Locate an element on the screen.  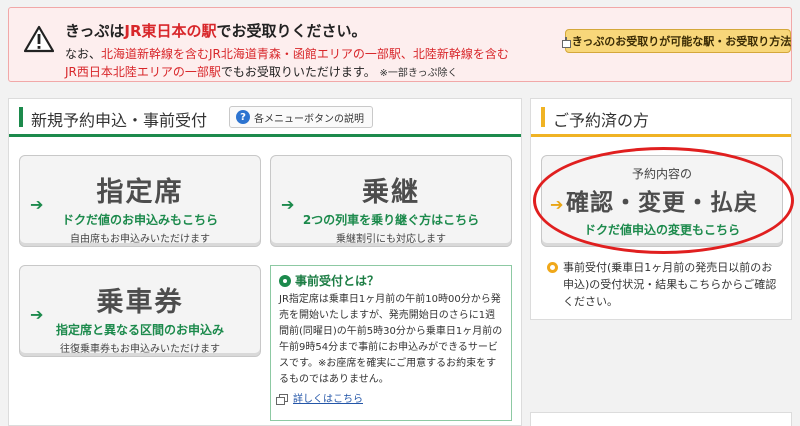
question-icon: ? is located at coordinates (243, 117).